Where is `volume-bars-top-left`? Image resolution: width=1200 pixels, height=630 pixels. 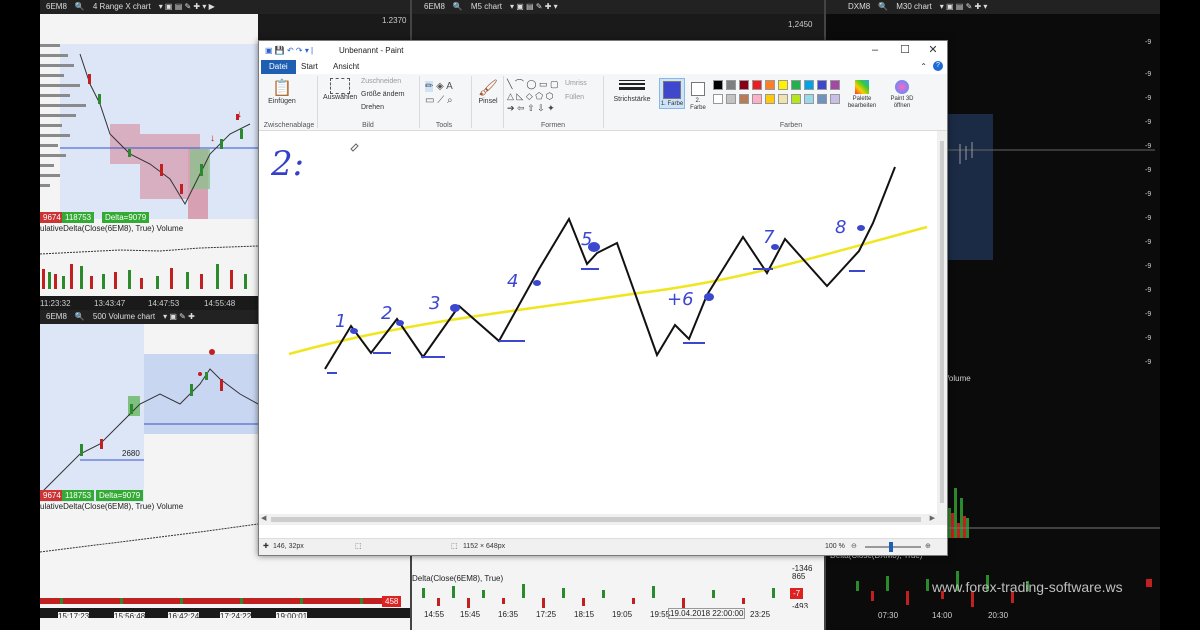
volume-bars-top-left is located at coordinates (149, 267).